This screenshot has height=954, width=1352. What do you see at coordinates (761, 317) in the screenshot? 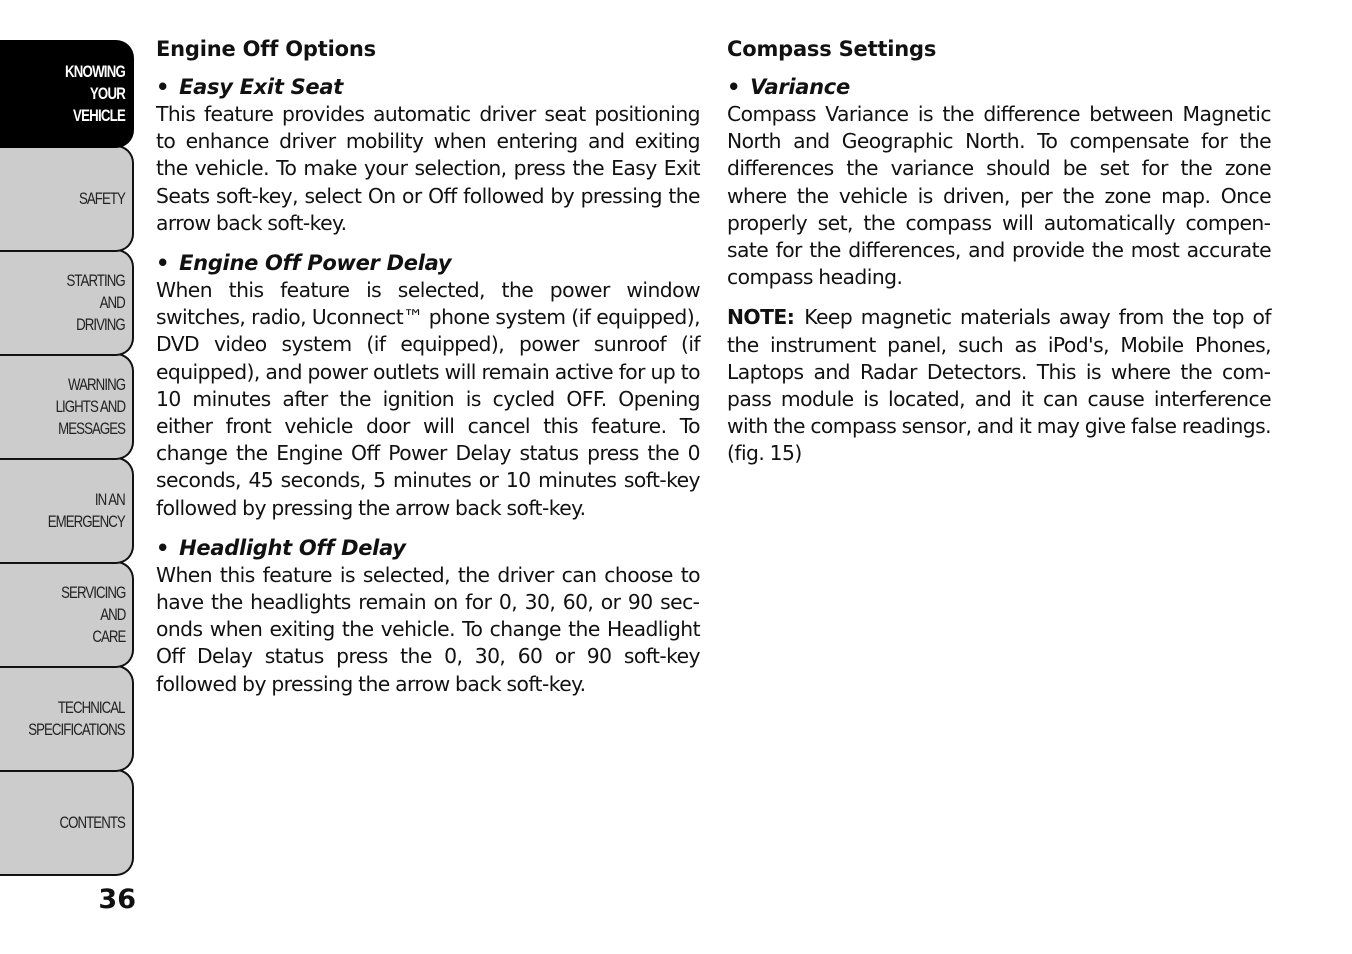
I see `note-label: NOTE:` at bounding box center [761, 317].